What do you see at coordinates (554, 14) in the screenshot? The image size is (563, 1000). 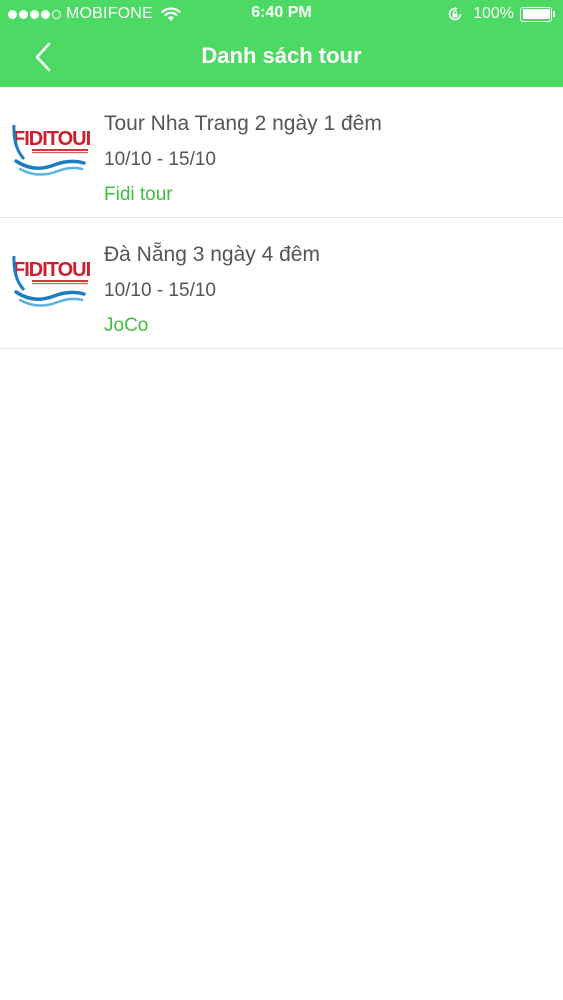 I see `battery-tip` at bounding box center [554, 14].